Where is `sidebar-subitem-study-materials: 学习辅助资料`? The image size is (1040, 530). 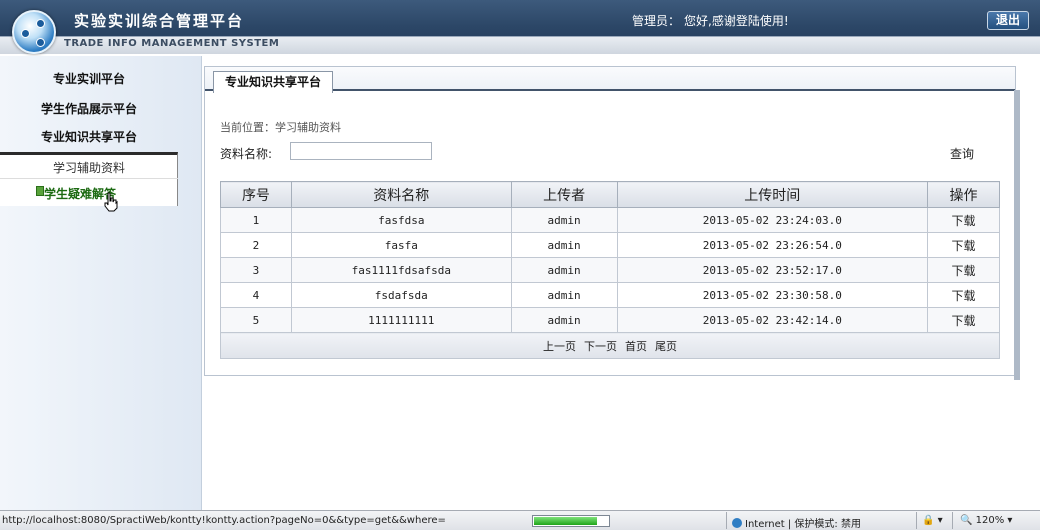
sidebar-subitem-study-materials: 学习辅助资料 is located at coordinates (89, 169).